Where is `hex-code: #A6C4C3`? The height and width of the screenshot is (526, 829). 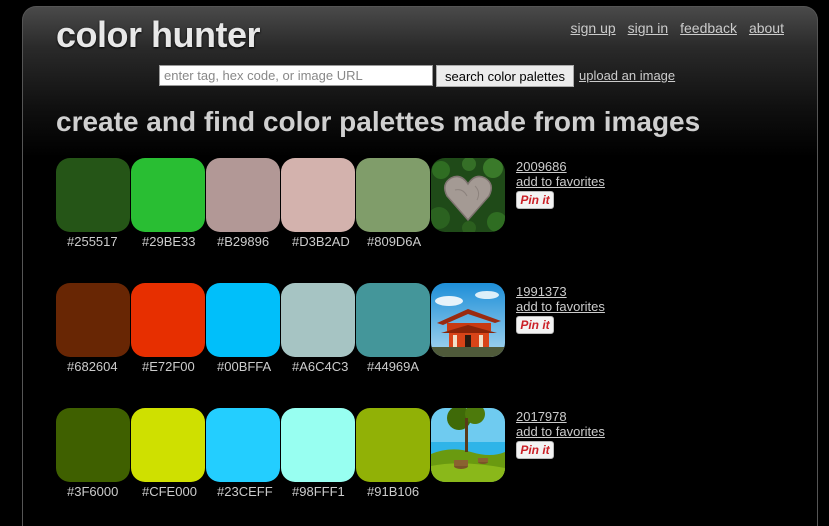
hex-code: #A6C4C3 is located at coordinates (320, 366).